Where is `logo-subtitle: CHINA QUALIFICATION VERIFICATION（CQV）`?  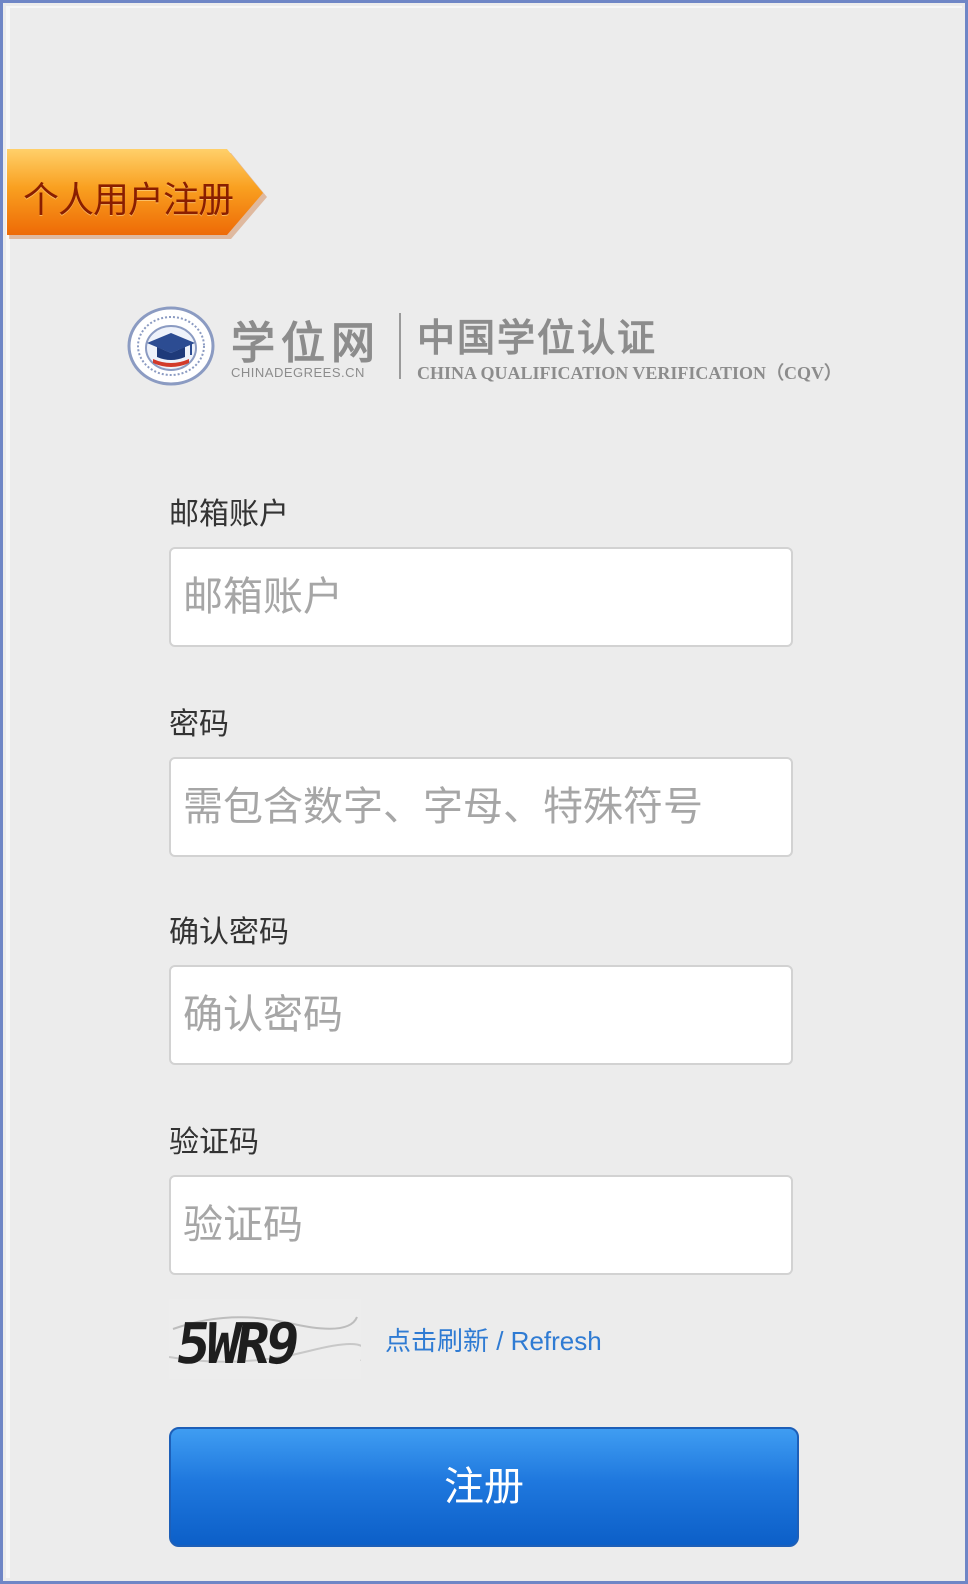 logo-subtitle: CHINA QUALIFICATION VERIFICATION（CQV） is located at coordinates (630, 373).